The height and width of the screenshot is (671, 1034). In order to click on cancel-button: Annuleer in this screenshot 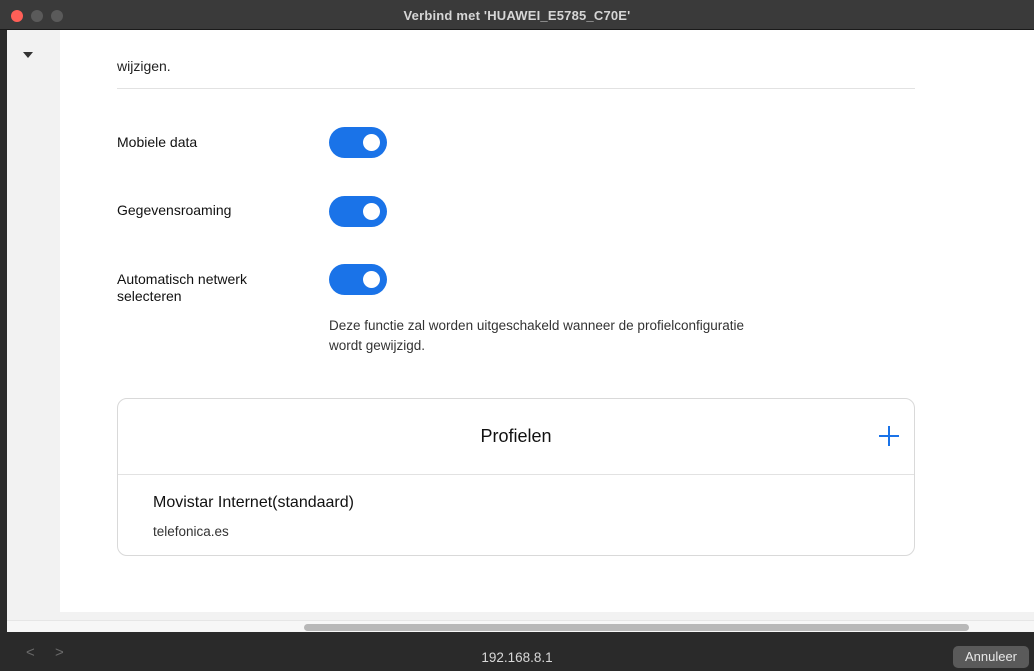, I will do `click(991, 657)`.